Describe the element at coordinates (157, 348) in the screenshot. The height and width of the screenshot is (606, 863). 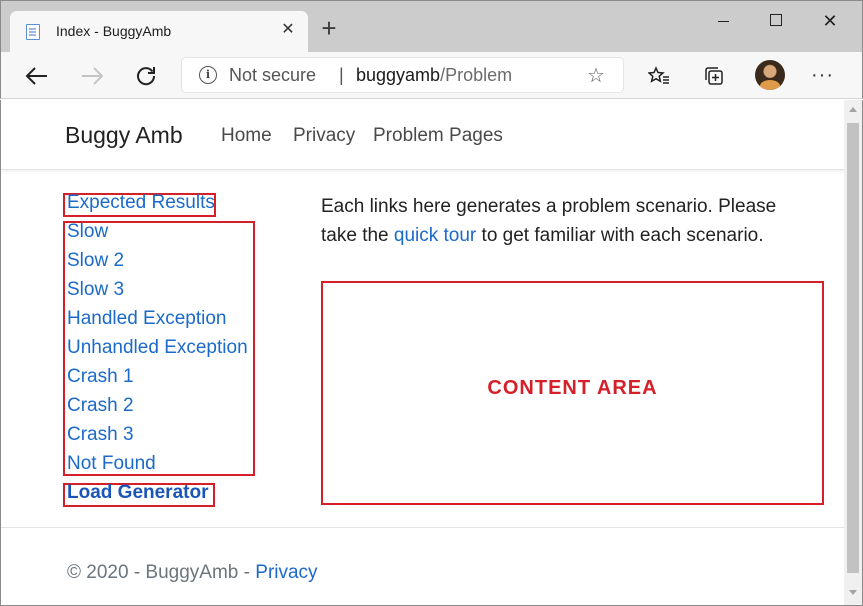
I see `link-unhandled-exception: Unhandled Exception` at that location.